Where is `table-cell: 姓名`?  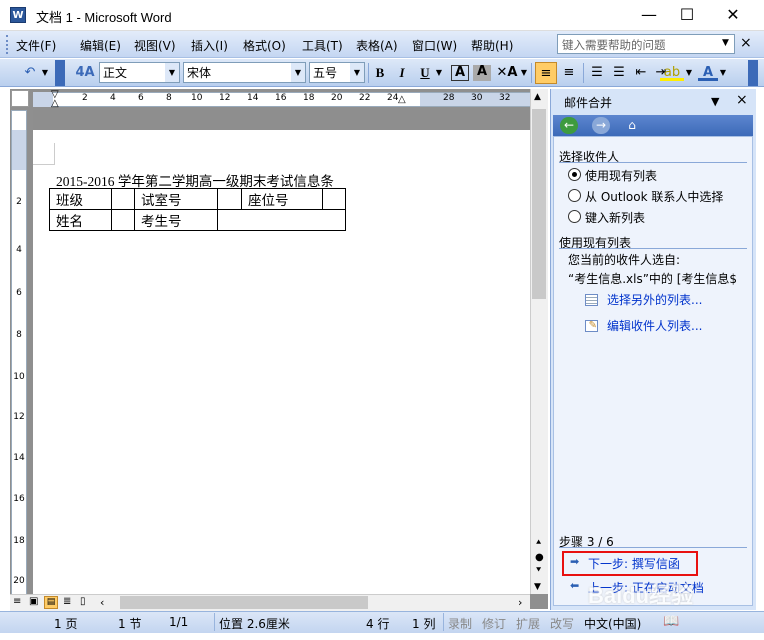
table-cell: 姓名 is located at coordinates (80, 220).